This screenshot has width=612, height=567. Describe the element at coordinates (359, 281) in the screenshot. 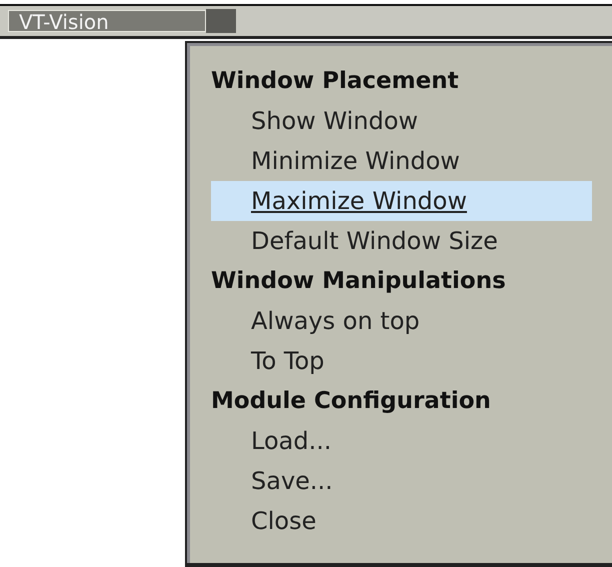

I see `menu-heading: Window Manipulations` at that location.